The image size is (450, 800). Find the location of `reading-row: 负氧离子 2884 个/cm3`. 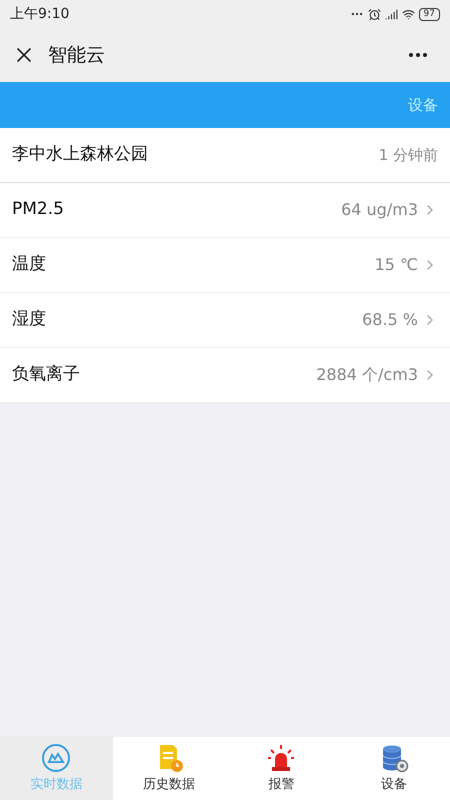

reading-row: 负氧离子 2884 个/cm3 is located at coordinates (225, 375).